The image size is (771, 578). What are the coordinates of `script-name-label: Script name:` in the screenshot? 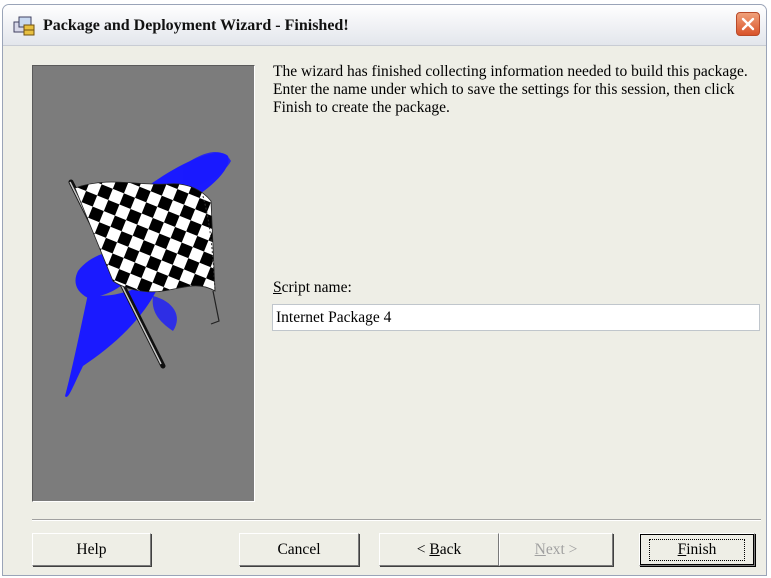 It's located at (312, 288).